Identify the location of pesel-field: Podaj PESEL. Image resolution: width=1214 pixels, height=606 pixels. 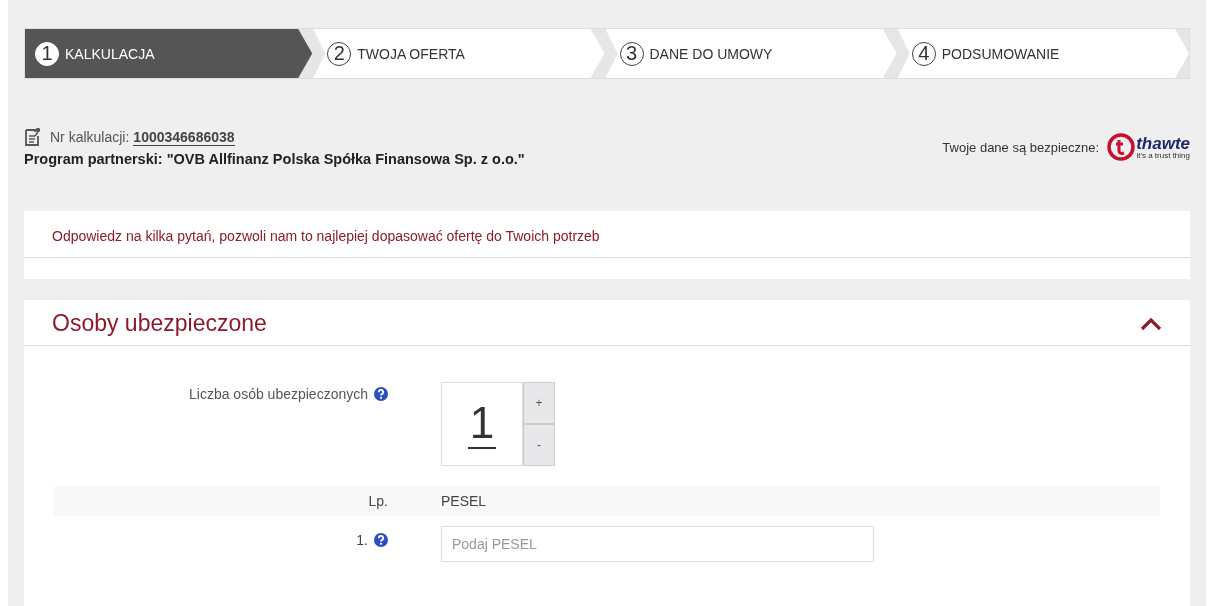
(657, 544).